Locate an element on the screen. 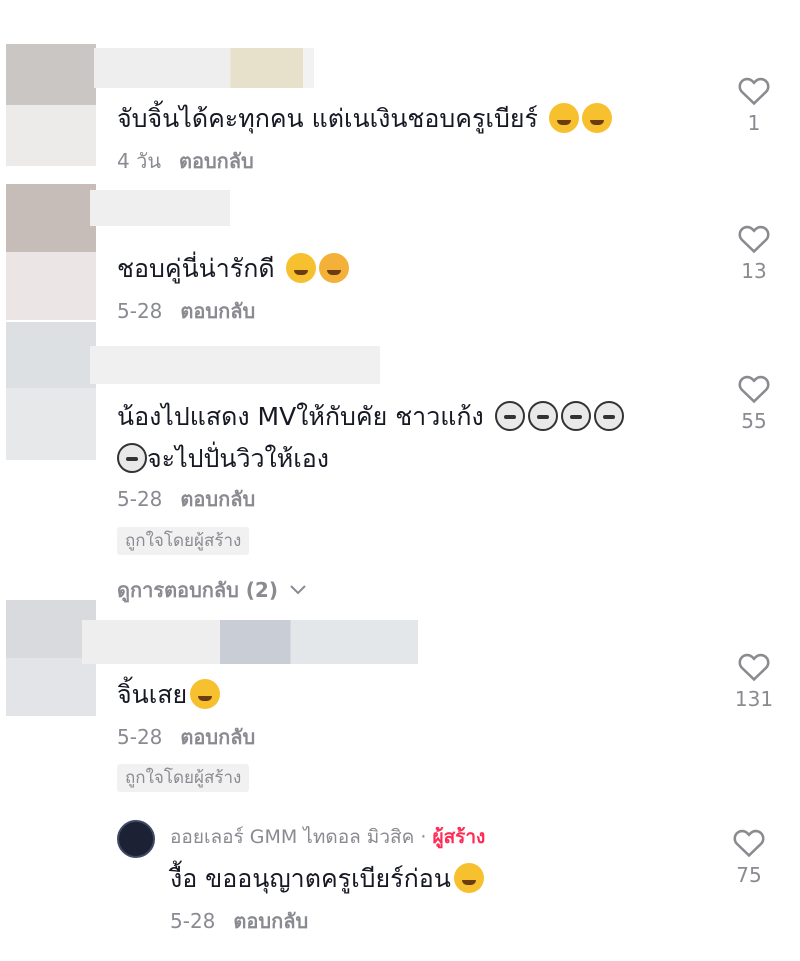  creator-author-line: ออยเลอร์ GMM ไทดอล มิวสิค · ผู้สร้าง is located at coordinates (327, 837).